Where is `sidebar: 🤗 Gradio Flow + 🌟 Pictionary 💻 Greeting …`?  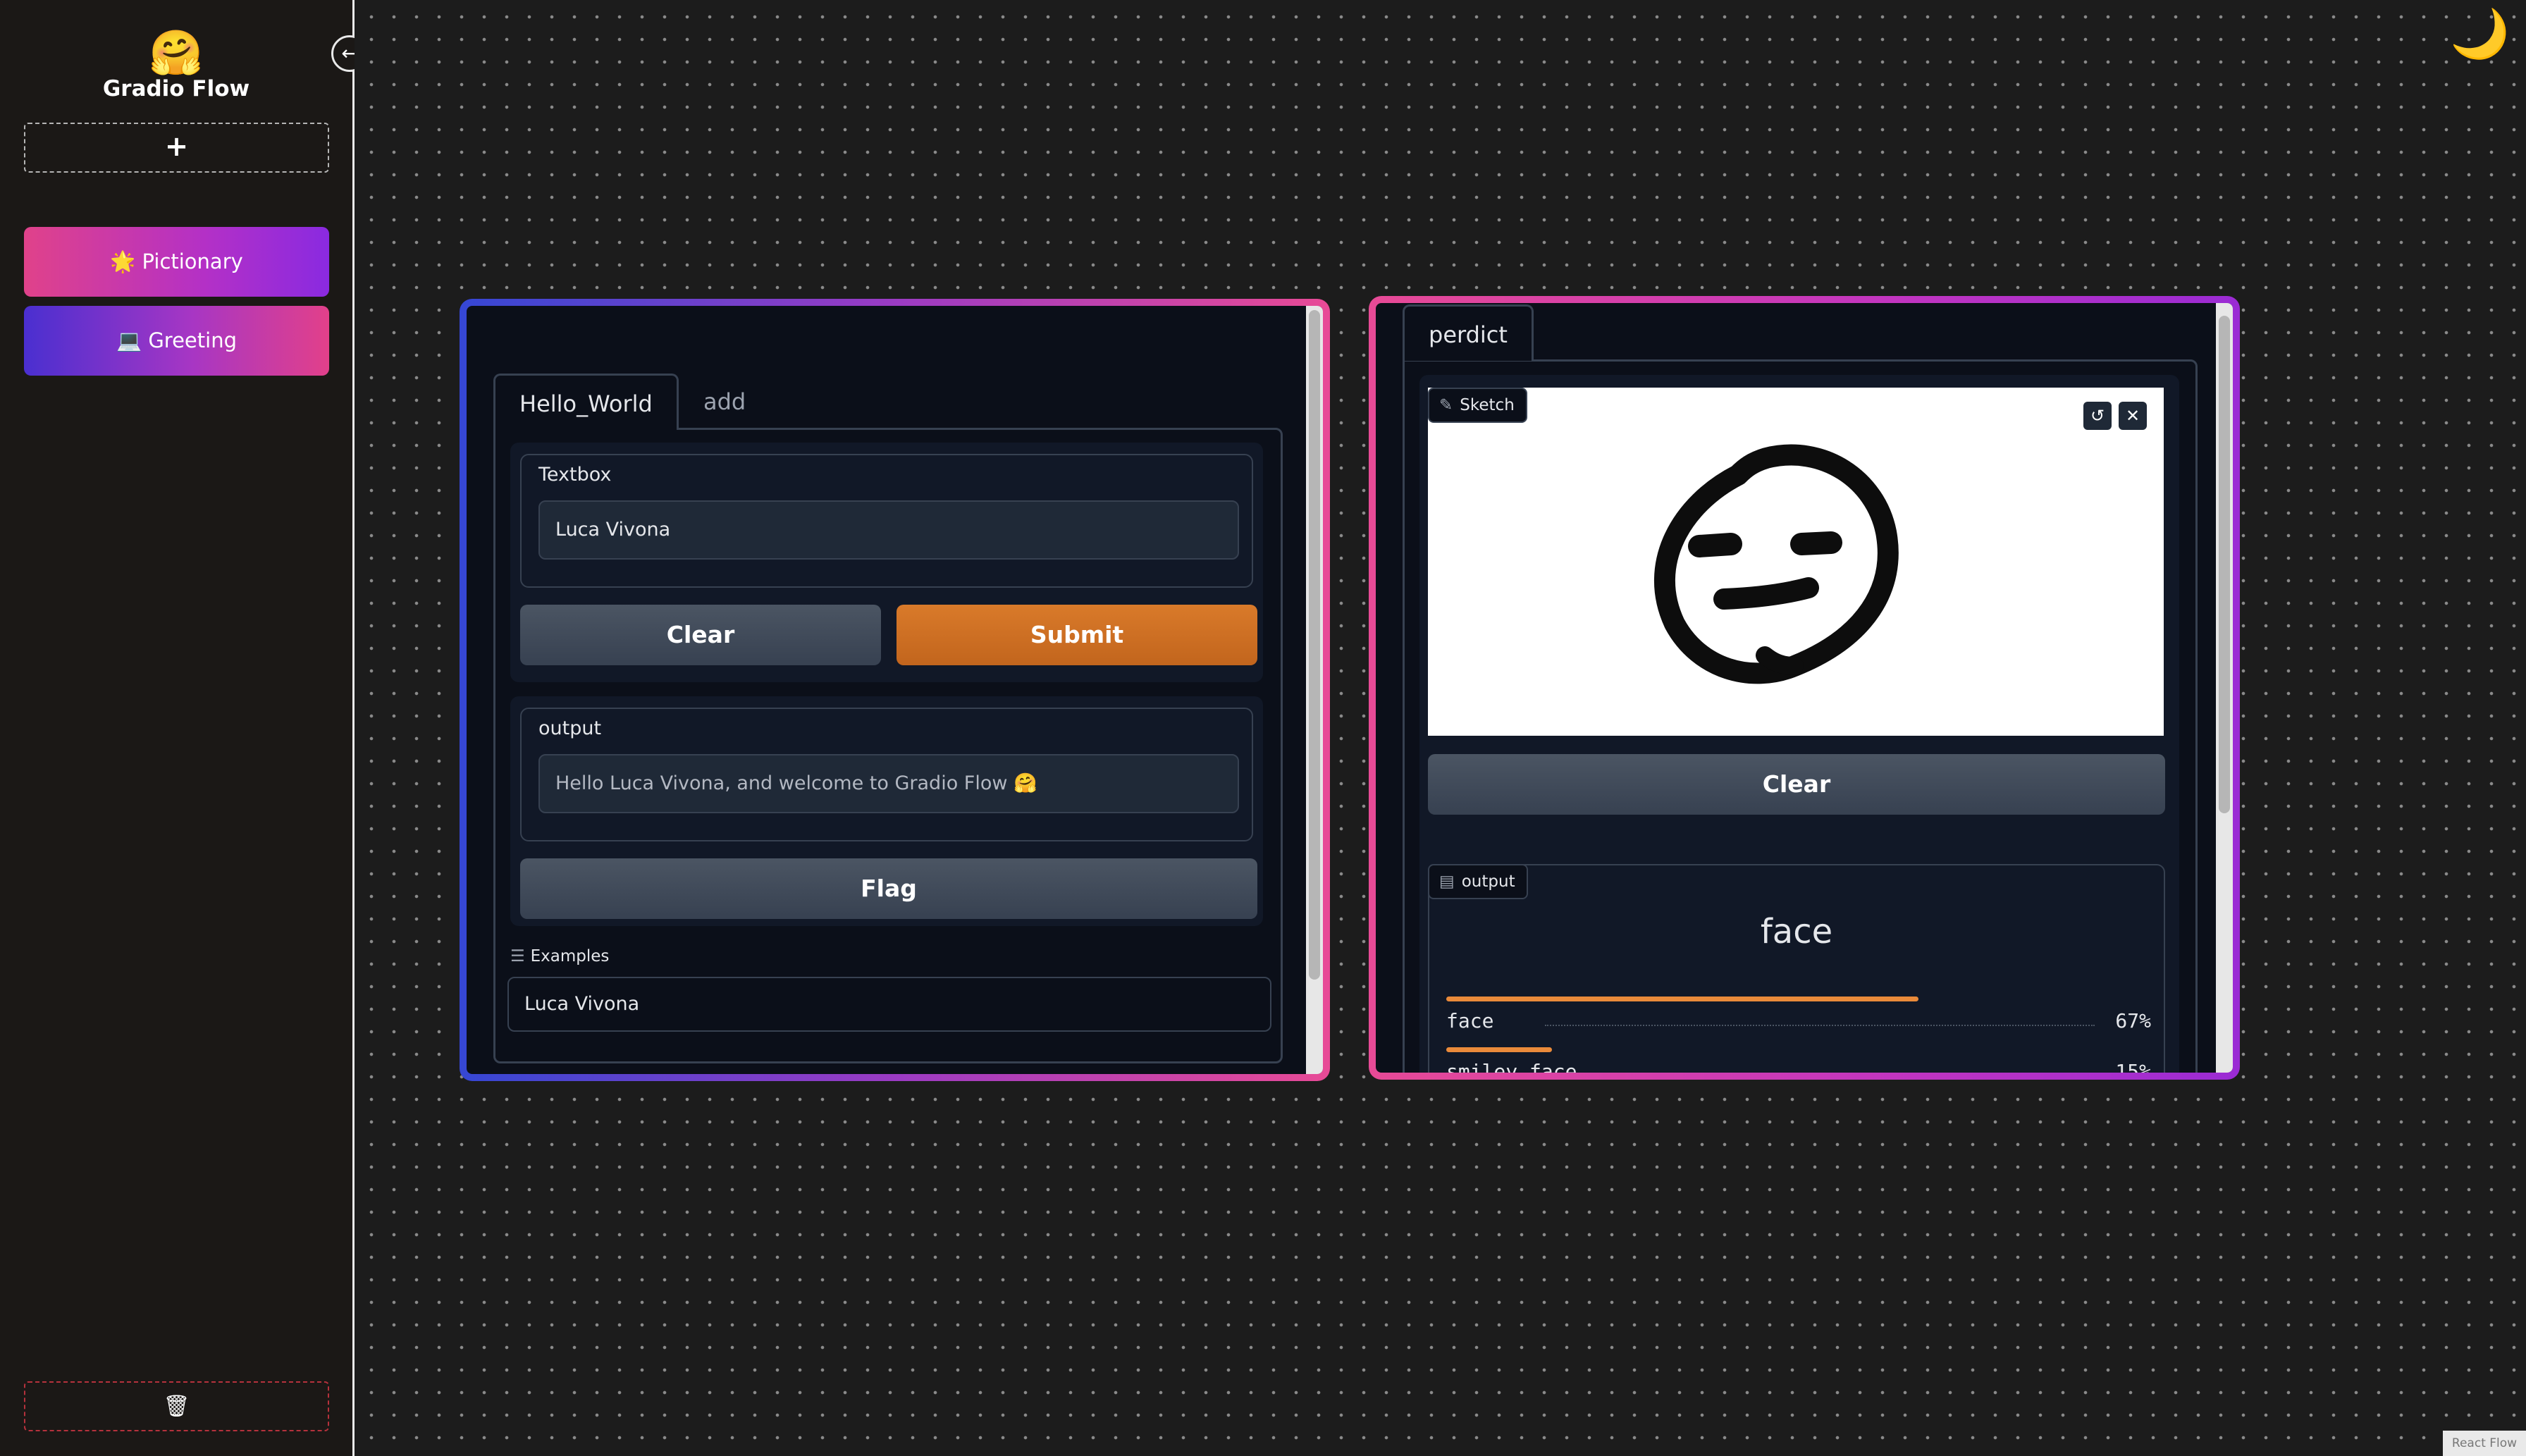 sidebar: 🤗 Gradio Flow + 🌟 Pictionary 💻 Greeting … is located at coordinates (177, 728).